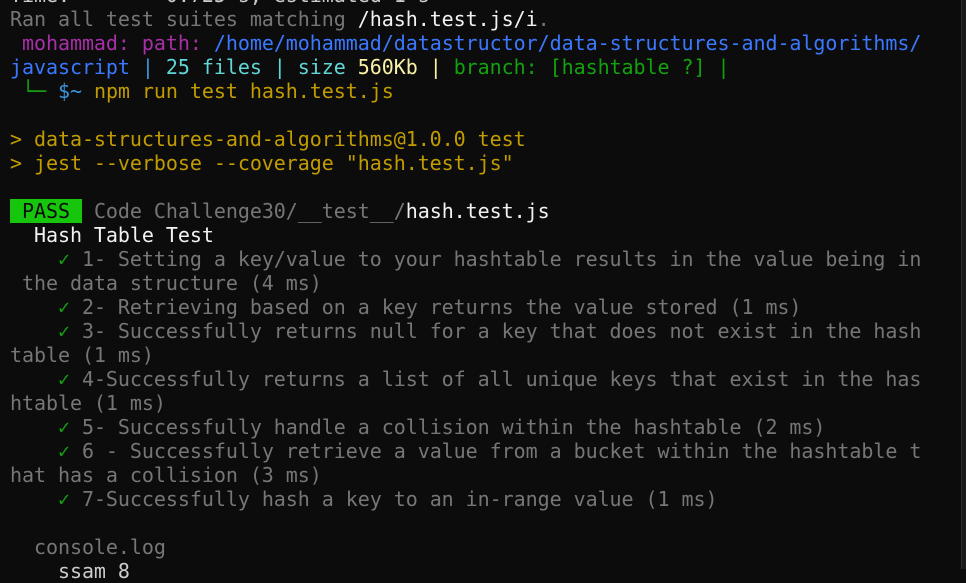 This screenshot has height=583, width=966. What do you see at coordinates (484, 403) in the screenshot?
I see `terminal-line: htable (1 ms)` at bounding box center [484, 403].